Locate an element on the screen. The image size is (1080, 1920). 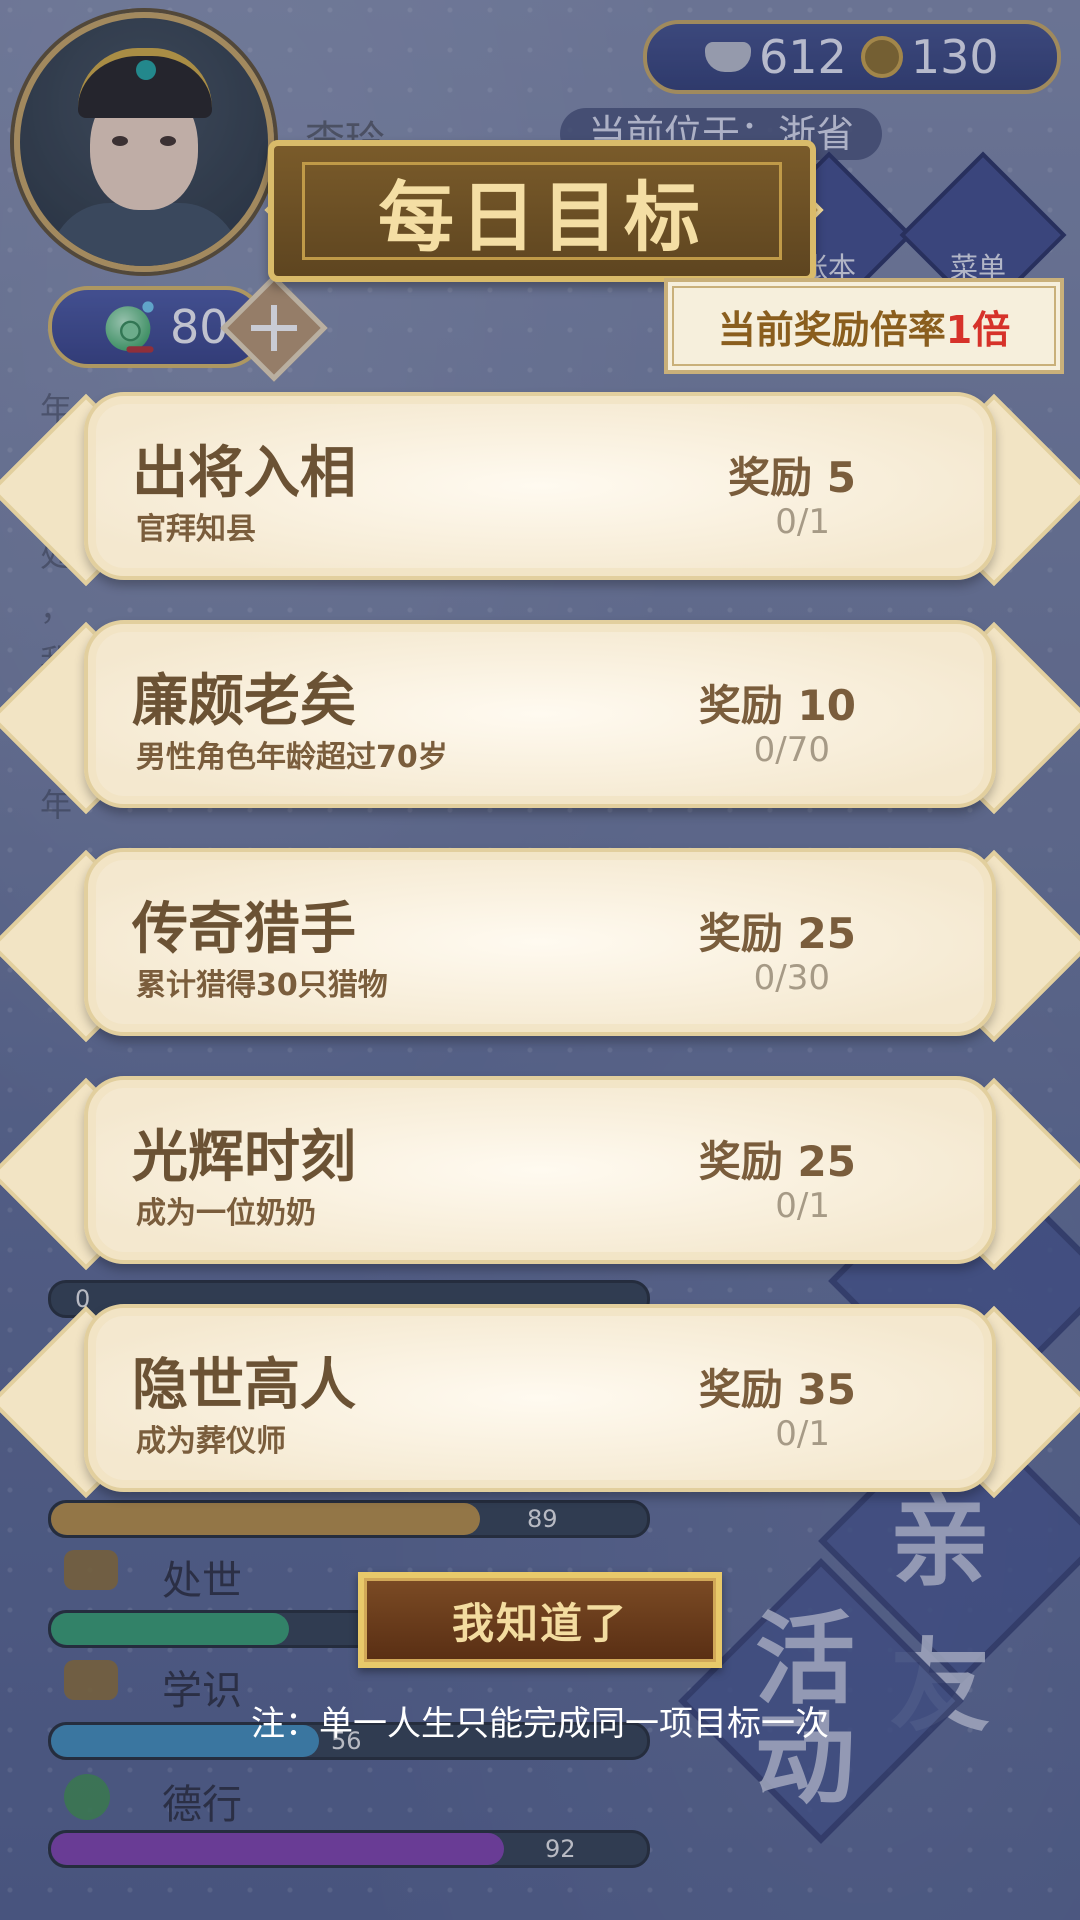
task-card: 光辉时刻 成为一位奶奶 奖励 25 0/1 is located at coordinates (540, 1173).